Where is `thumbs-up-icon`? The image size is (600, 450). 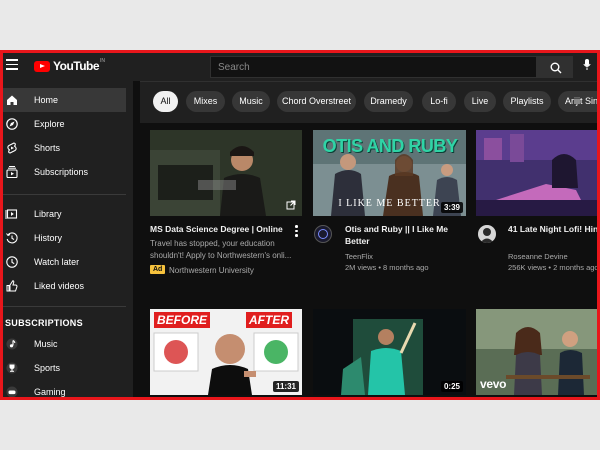 thumbs-up-icon is located at coordinates (12, 286).